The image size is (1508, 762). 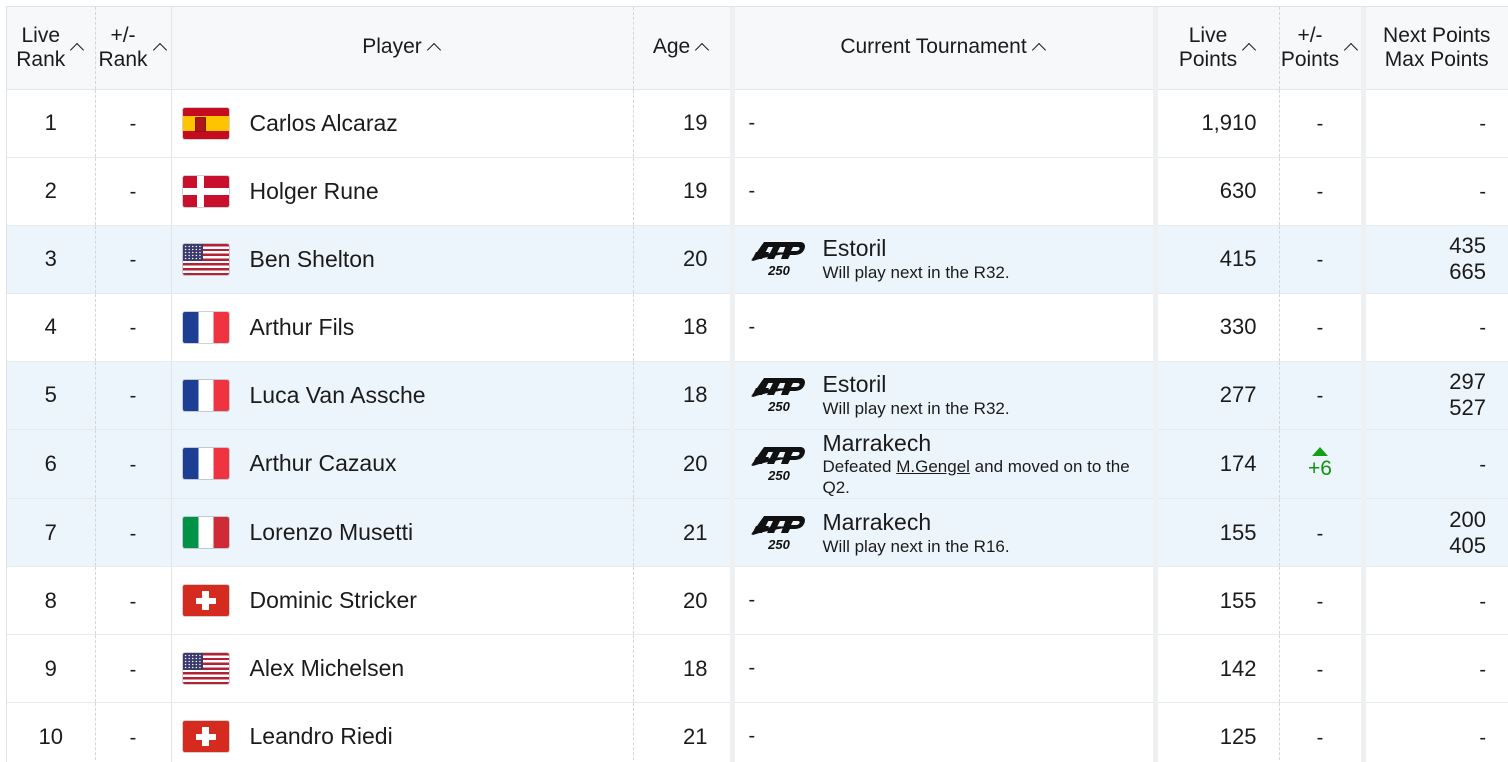 What do you see at coordinates (1217, 48) in the screenshot?
I see `column-header-live-points: Live Points` at bounding box center [1217, 48].